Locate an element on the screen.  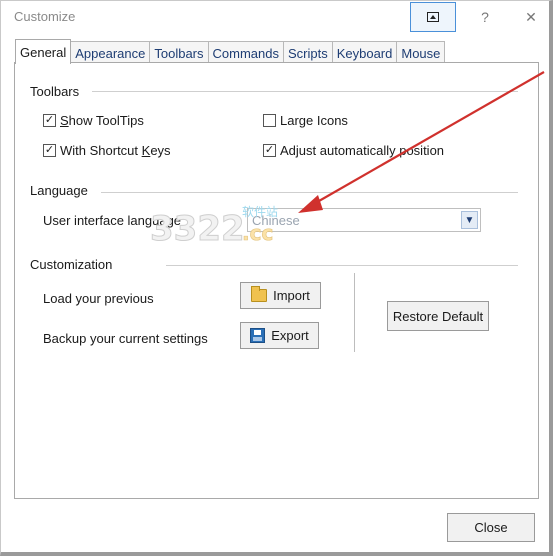
tab-commands: Commands is located at coordinates (245, 52).